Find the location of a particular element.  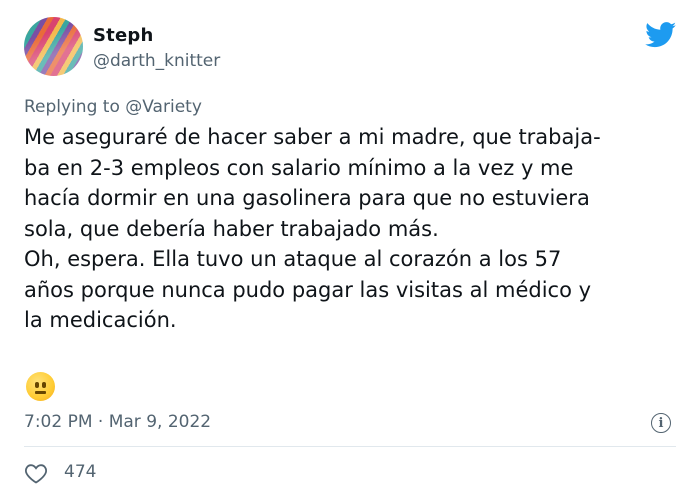

info-glyph: i is located at coordinates (661, 423).